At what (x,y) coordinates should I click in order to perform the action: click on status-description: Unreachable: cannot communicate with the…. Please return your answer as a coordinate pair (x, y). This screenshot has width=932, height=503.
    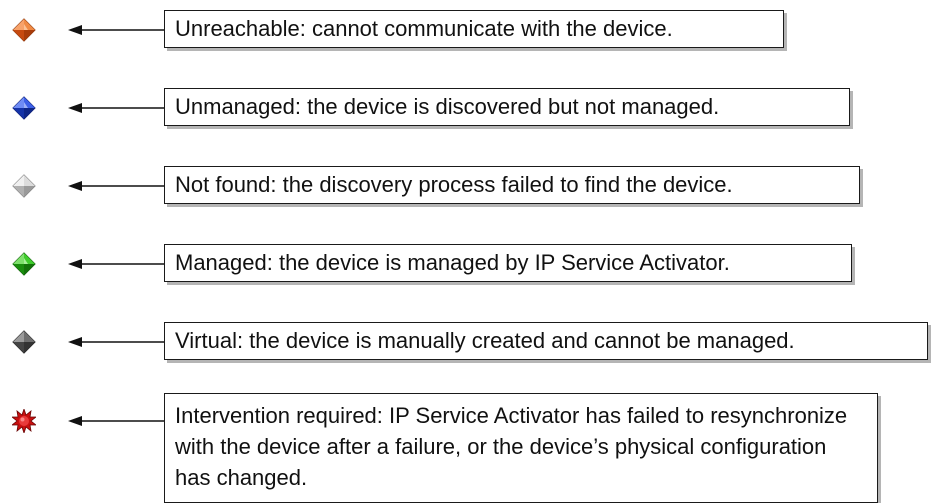
    Looking at the image, I should click on (424, 28).